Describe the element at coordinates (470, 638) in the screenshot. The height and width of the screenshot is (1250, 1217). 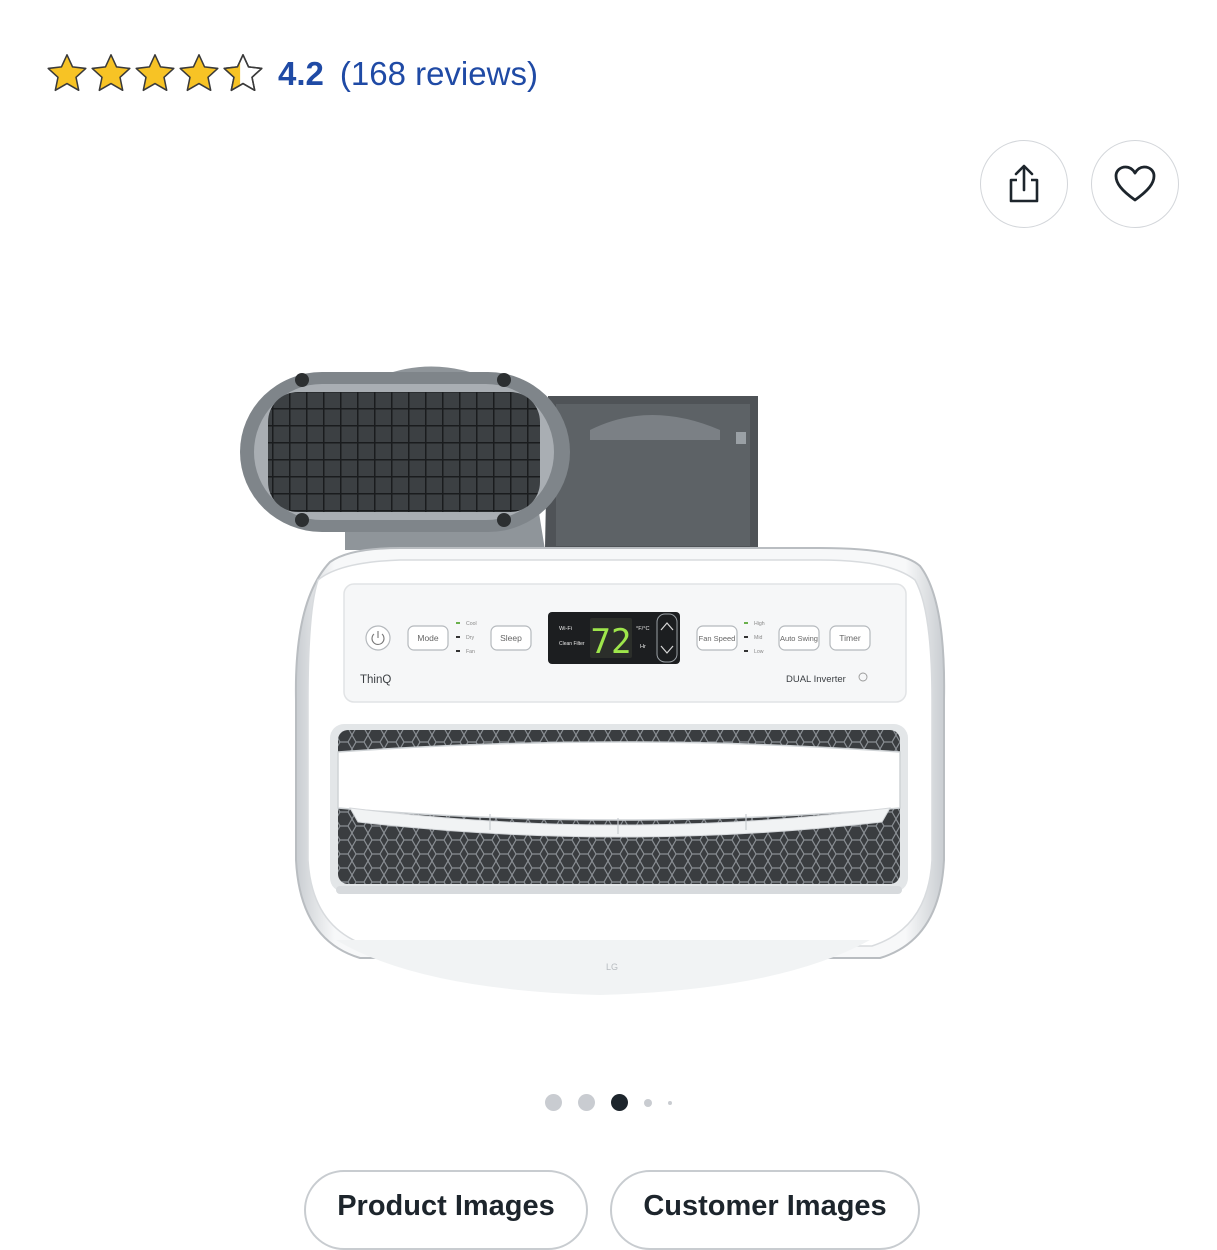
I see `svg-text: Dry` at that location.